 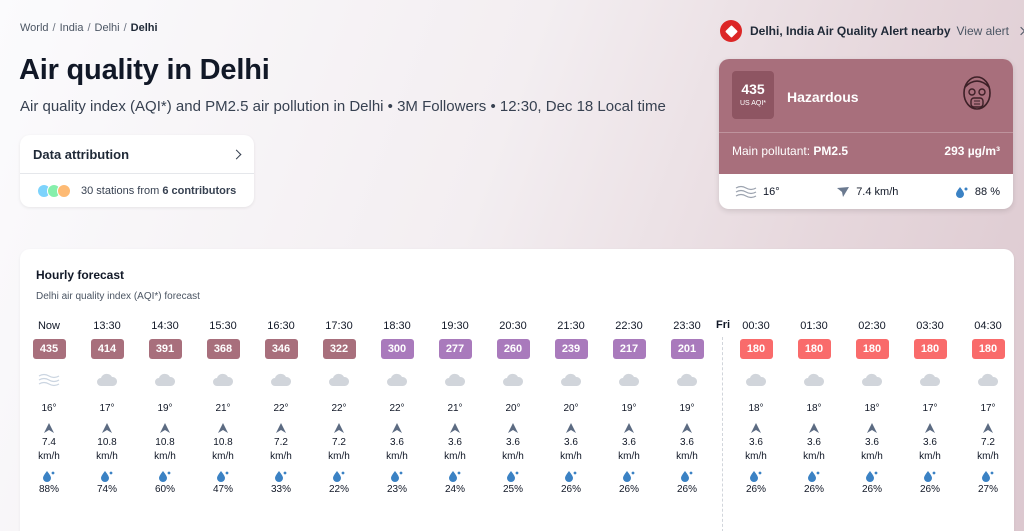 I want to click on forecast-aqi-badge: 300, so click(x=397, y=349).